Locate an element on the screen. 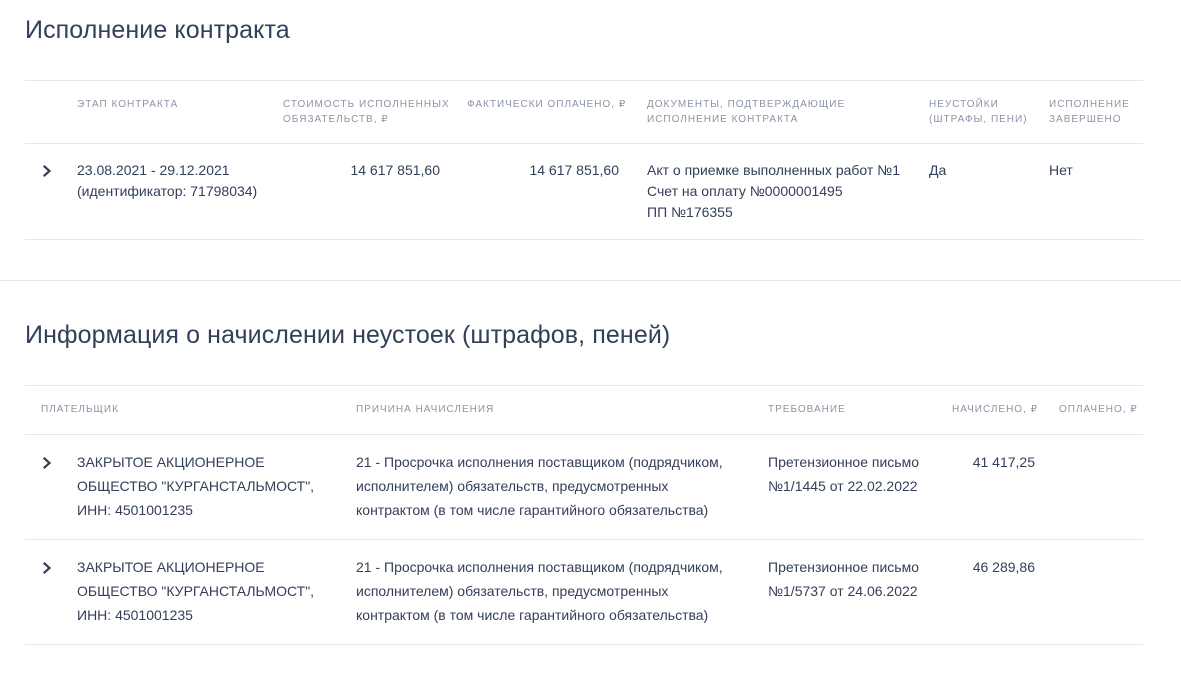 The image size is (1181, 679). accrued-cell: 41 417,25 is located at coordinates (1003, 462).